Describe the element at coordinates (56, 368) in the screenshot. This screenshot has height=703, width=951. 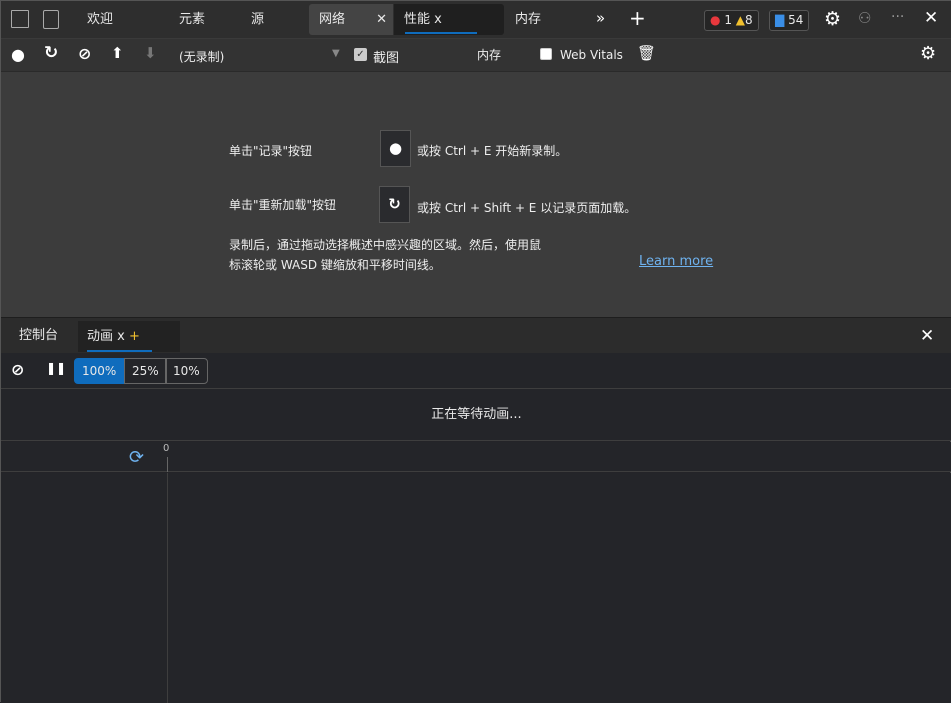
I see `pause-icon: ❚❚` at that location.